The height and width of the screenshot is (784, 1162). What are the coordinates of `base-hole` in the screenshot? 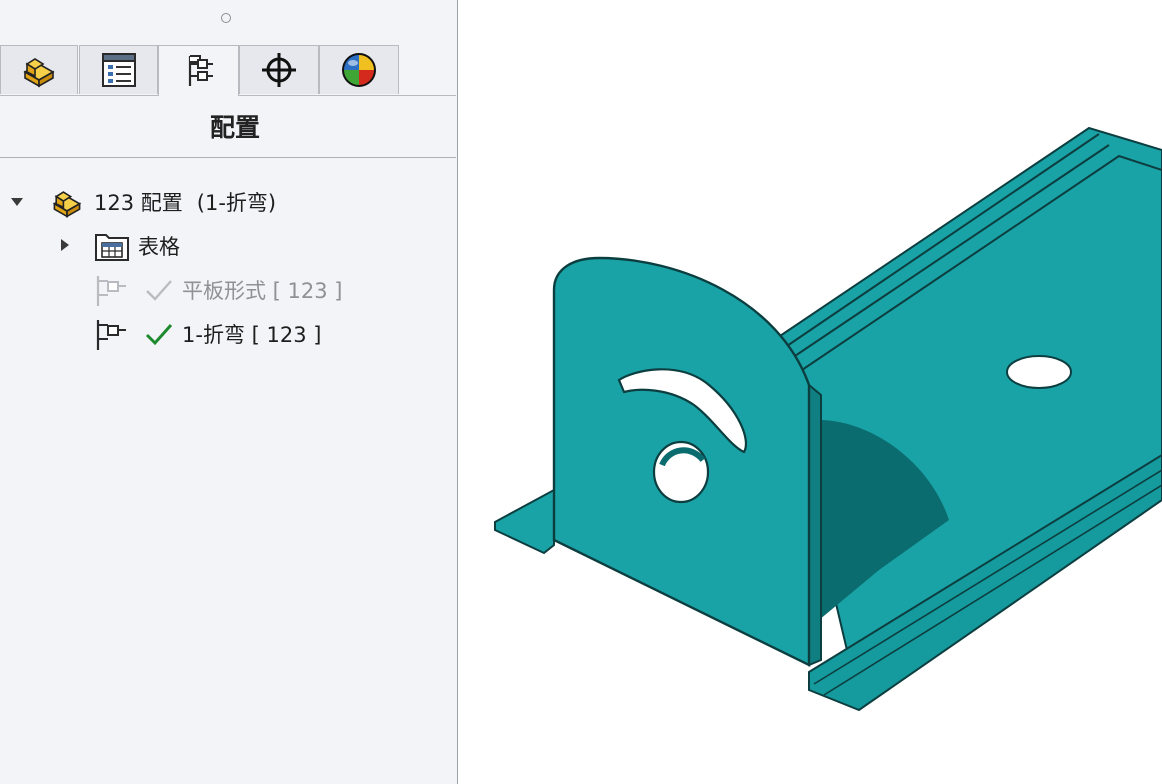 It's located at (1039, 372).